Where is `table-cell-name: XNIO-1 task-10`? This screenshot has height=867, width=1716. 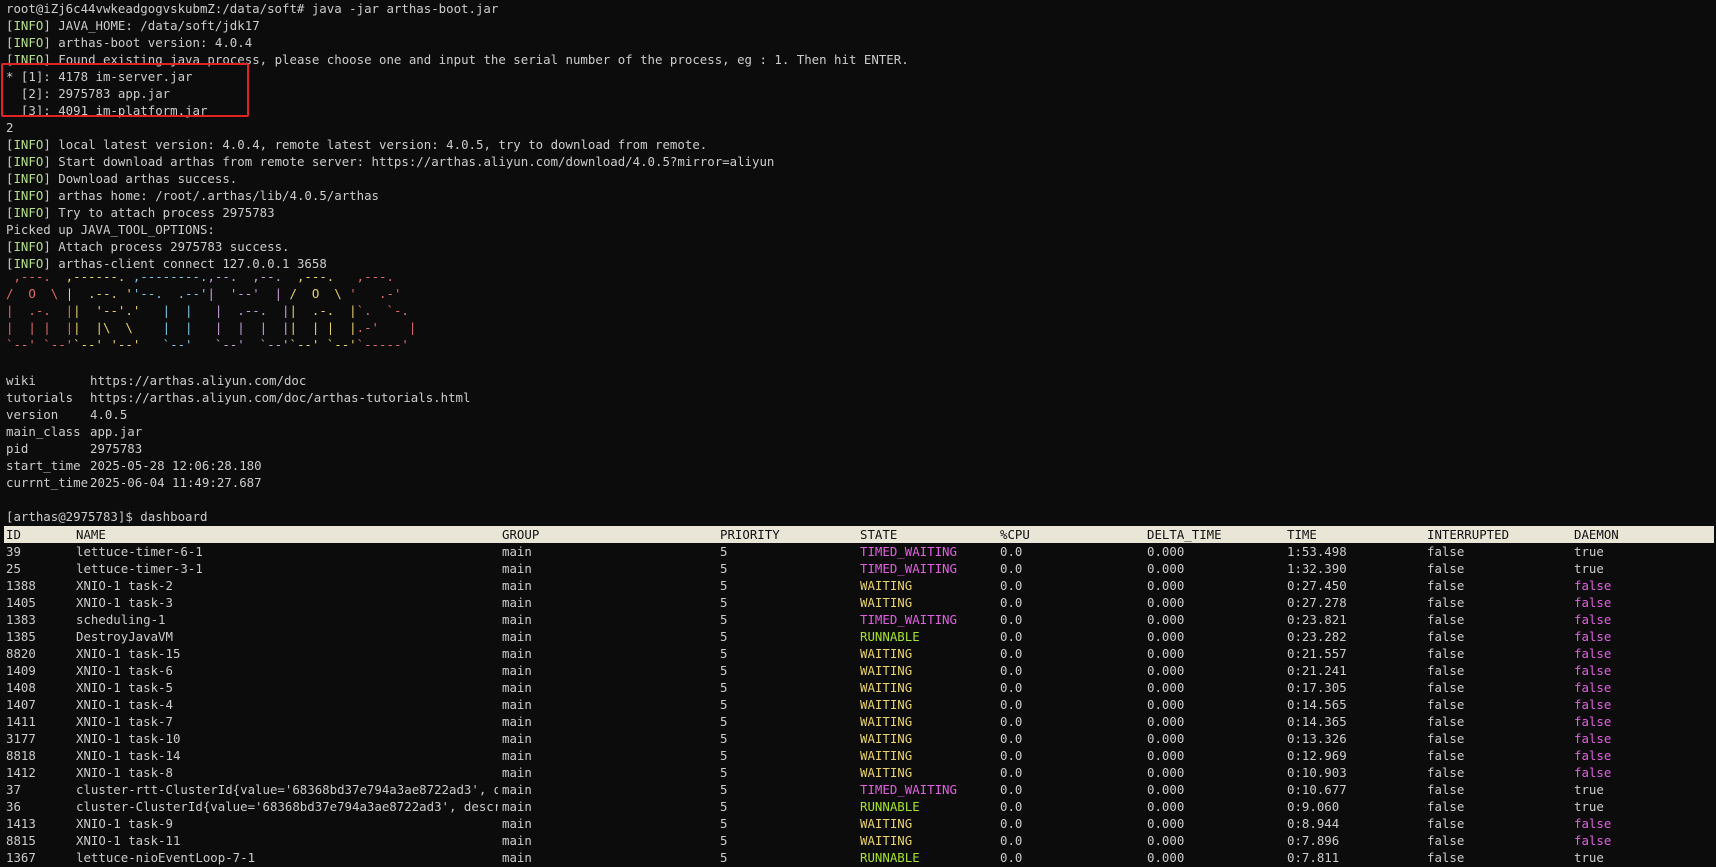
table-cell-name: XNIO-1 task-10 is located at coordinates (128, 738).